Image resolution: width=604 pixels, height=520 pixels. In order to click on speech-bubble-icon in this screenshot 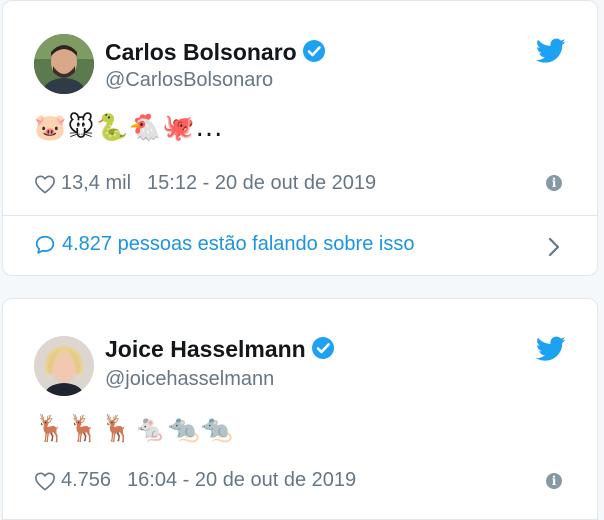, I will do `click(45, 245)`.